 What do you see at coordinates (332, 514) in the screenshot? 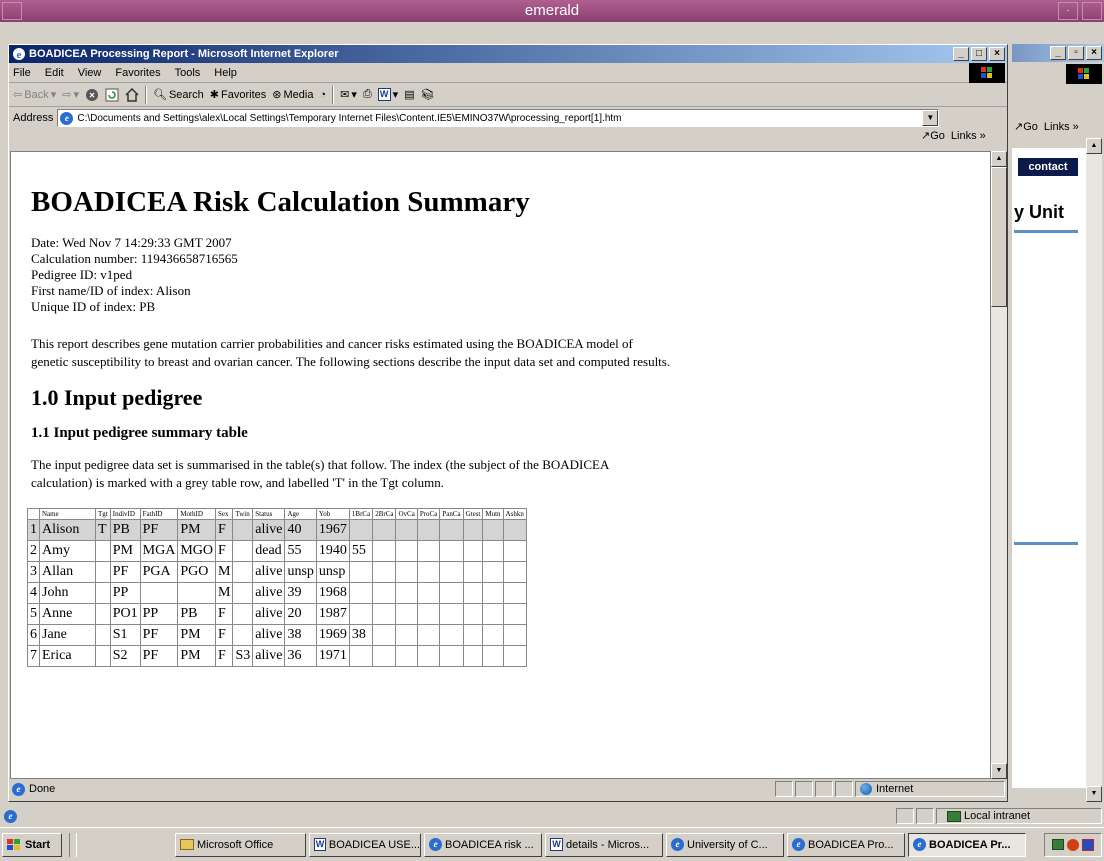
I see `column-header: Yob` at bounding box center [332, 514].